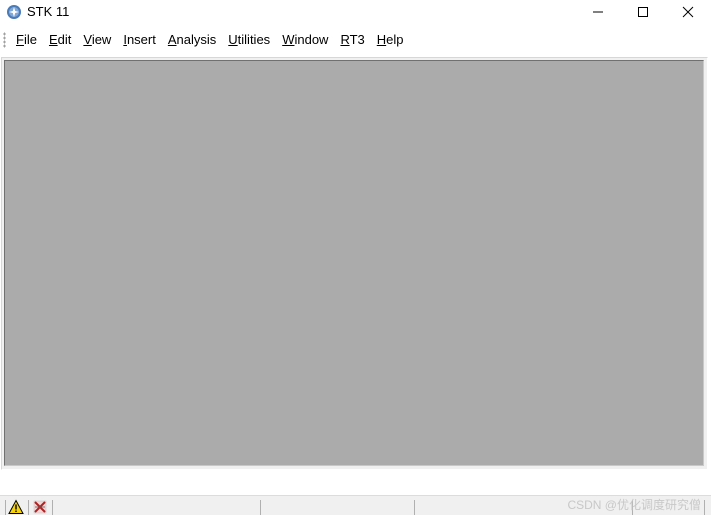 The width and height of the screenshot is (711, 515). What do you see at coordinates (40, 507) in the screenshot?
I see `cancel-x-icon` at bounding box center [40, 507].